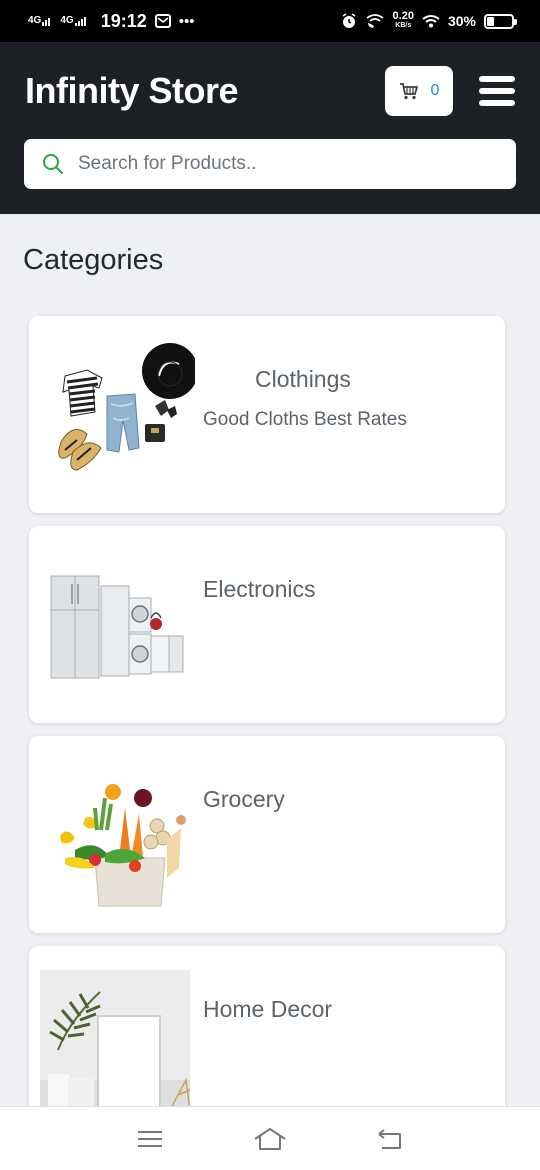 The image size is (540, 1170). Describe the element at coordinates (408, 91) in the screenshot. I see `cart-icon` at that location.